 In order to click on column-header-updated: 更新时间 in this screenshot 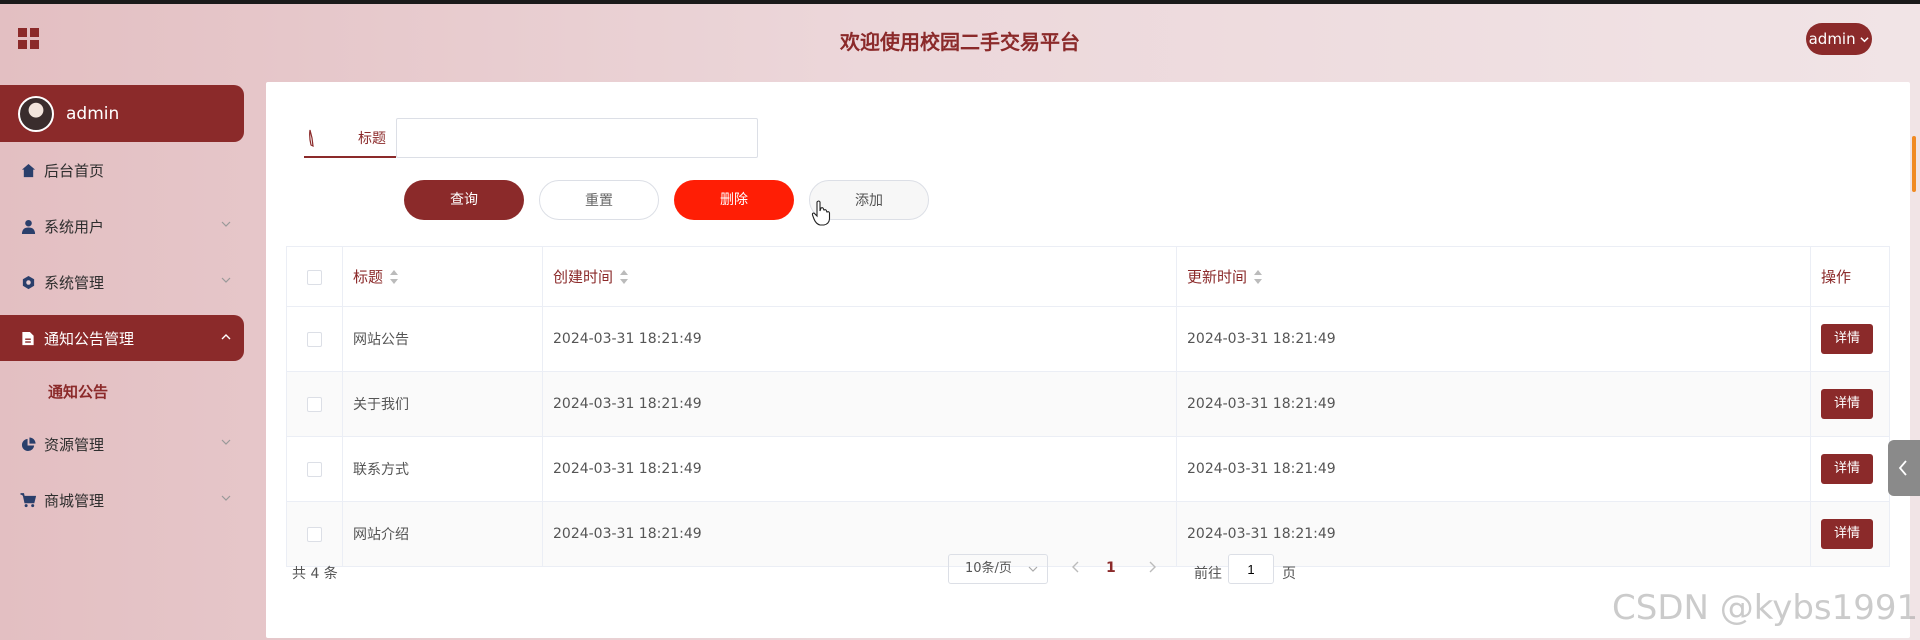, I will do `click(1493, 276)`.